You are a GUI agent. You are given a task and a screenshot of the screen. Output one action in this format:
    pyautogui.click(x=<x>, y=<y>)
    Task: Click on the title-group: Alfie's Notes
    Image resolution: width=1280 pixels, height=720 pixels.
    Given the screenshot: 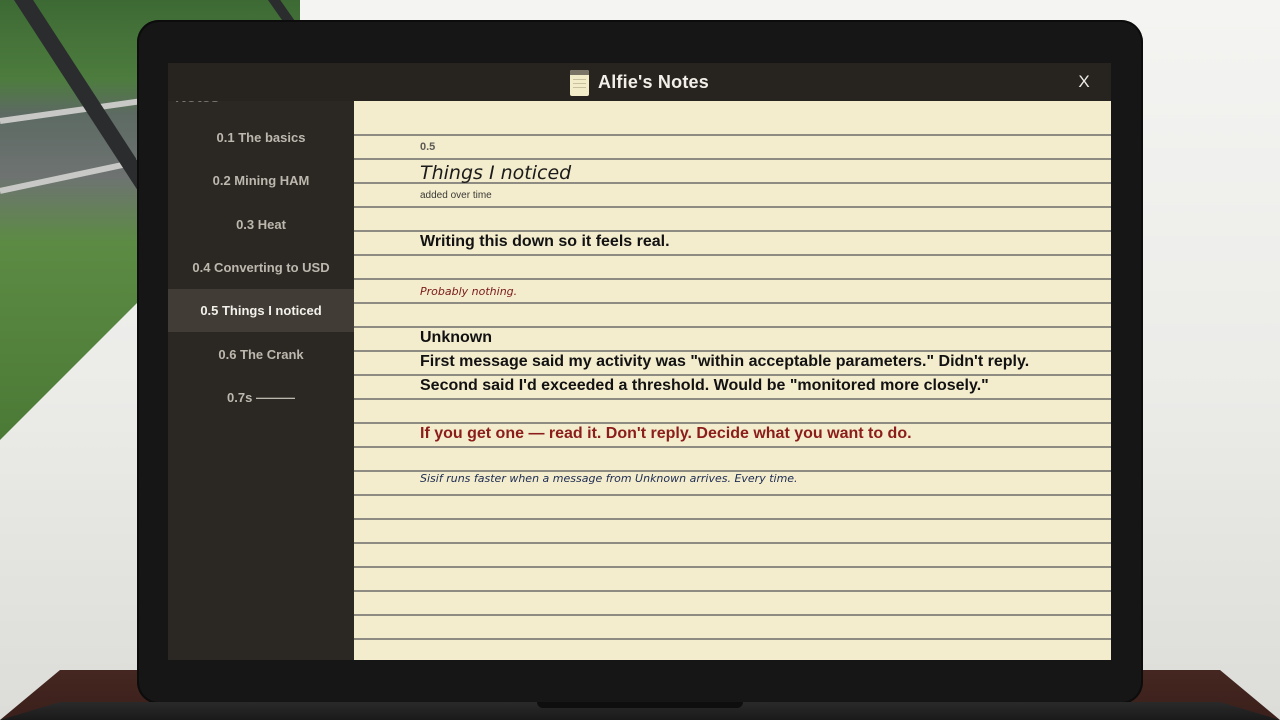 What is the action you would take?
    pyautogui.click(x=639, y=82)
    